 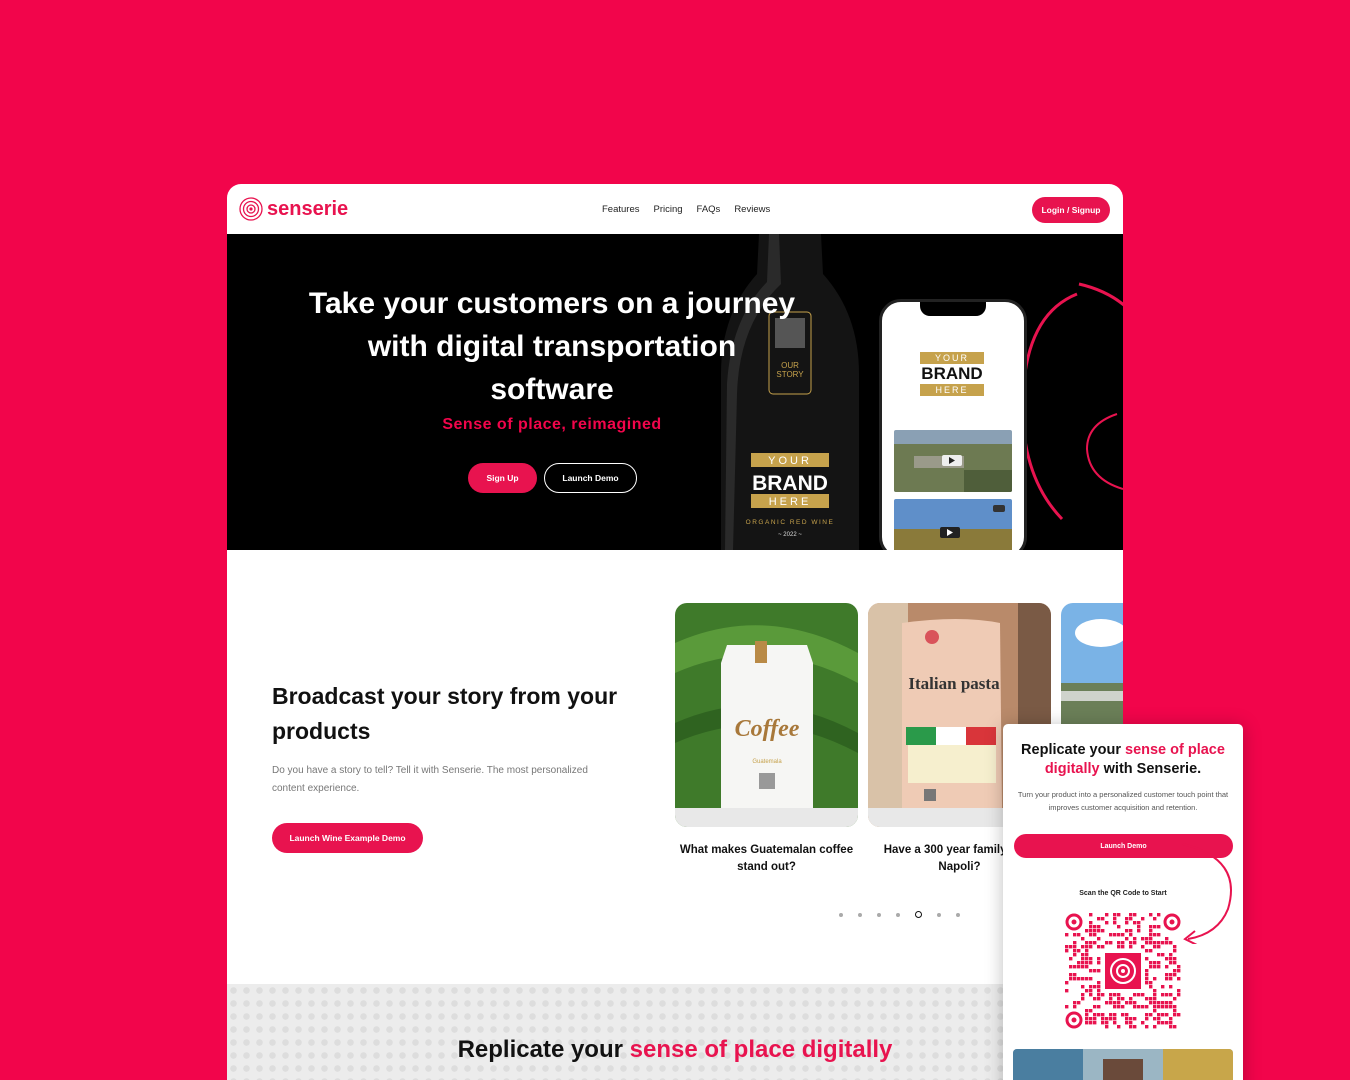 What do you see at coordinates (709, 209) in the screenshot?
I see `nav-faqs: FAQs` at bounding box center [709, 209].